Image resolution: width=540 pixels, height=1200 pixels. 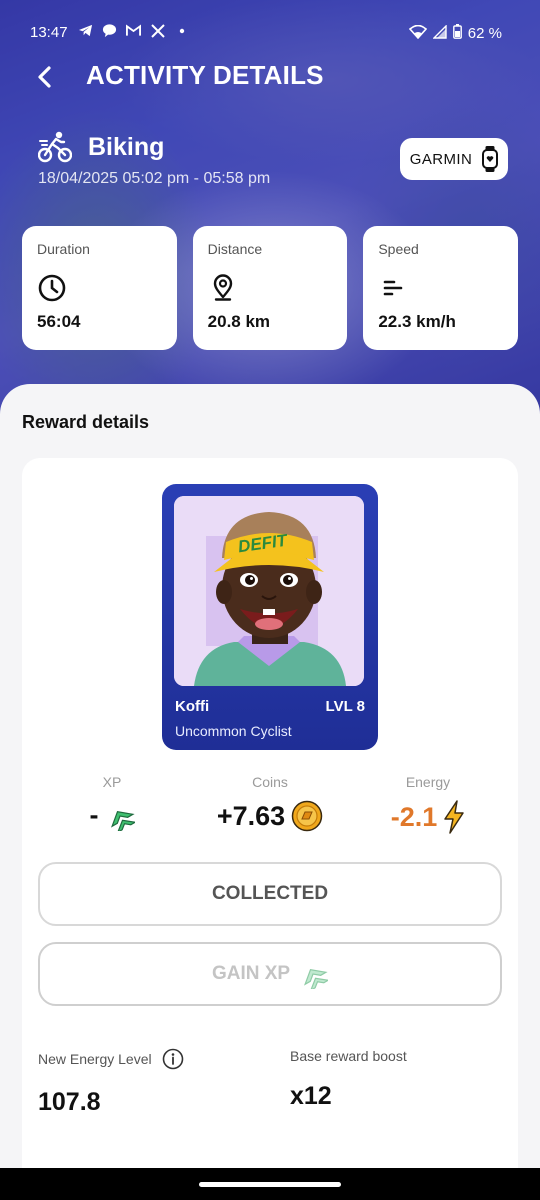 I want to click on xp-label: XP, so click(x=112, y=782).